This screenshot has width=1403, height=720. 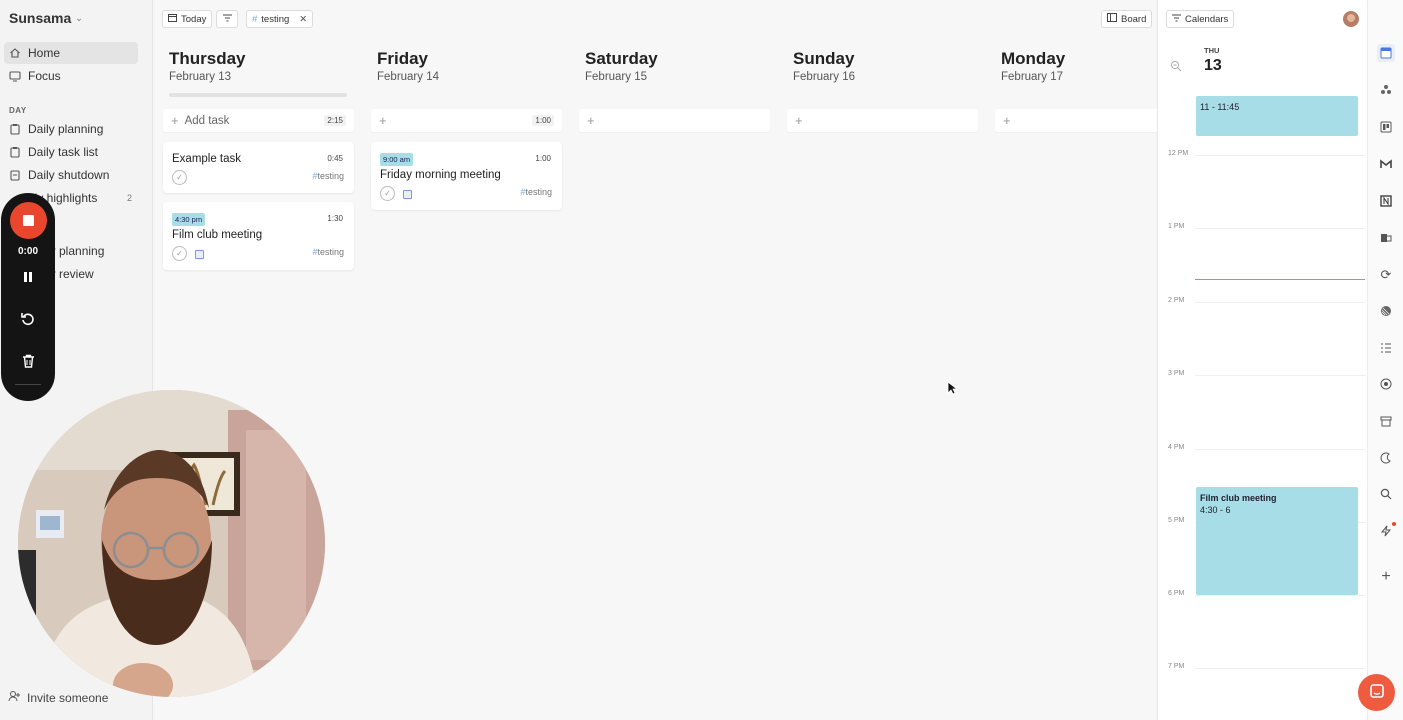 I want to click on close-icon: ✕, so click(x=303, y=19).